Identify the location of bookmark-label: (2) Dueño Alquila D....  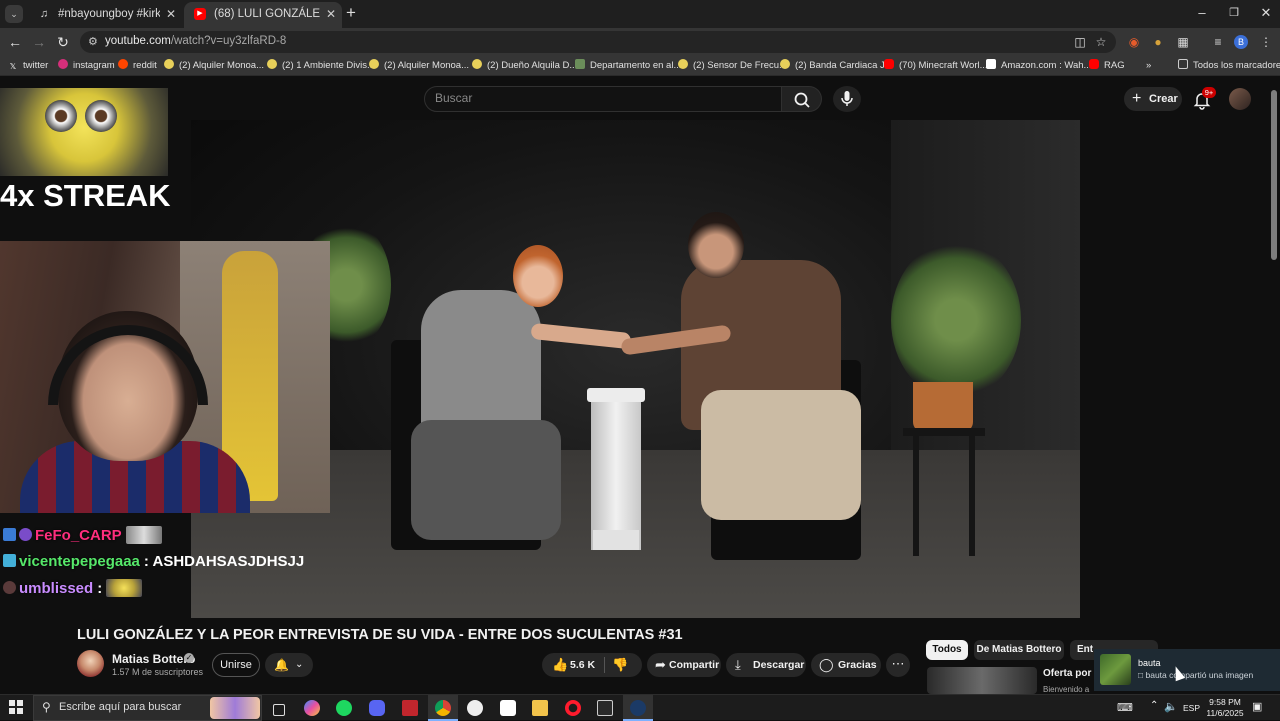
(532, 65).